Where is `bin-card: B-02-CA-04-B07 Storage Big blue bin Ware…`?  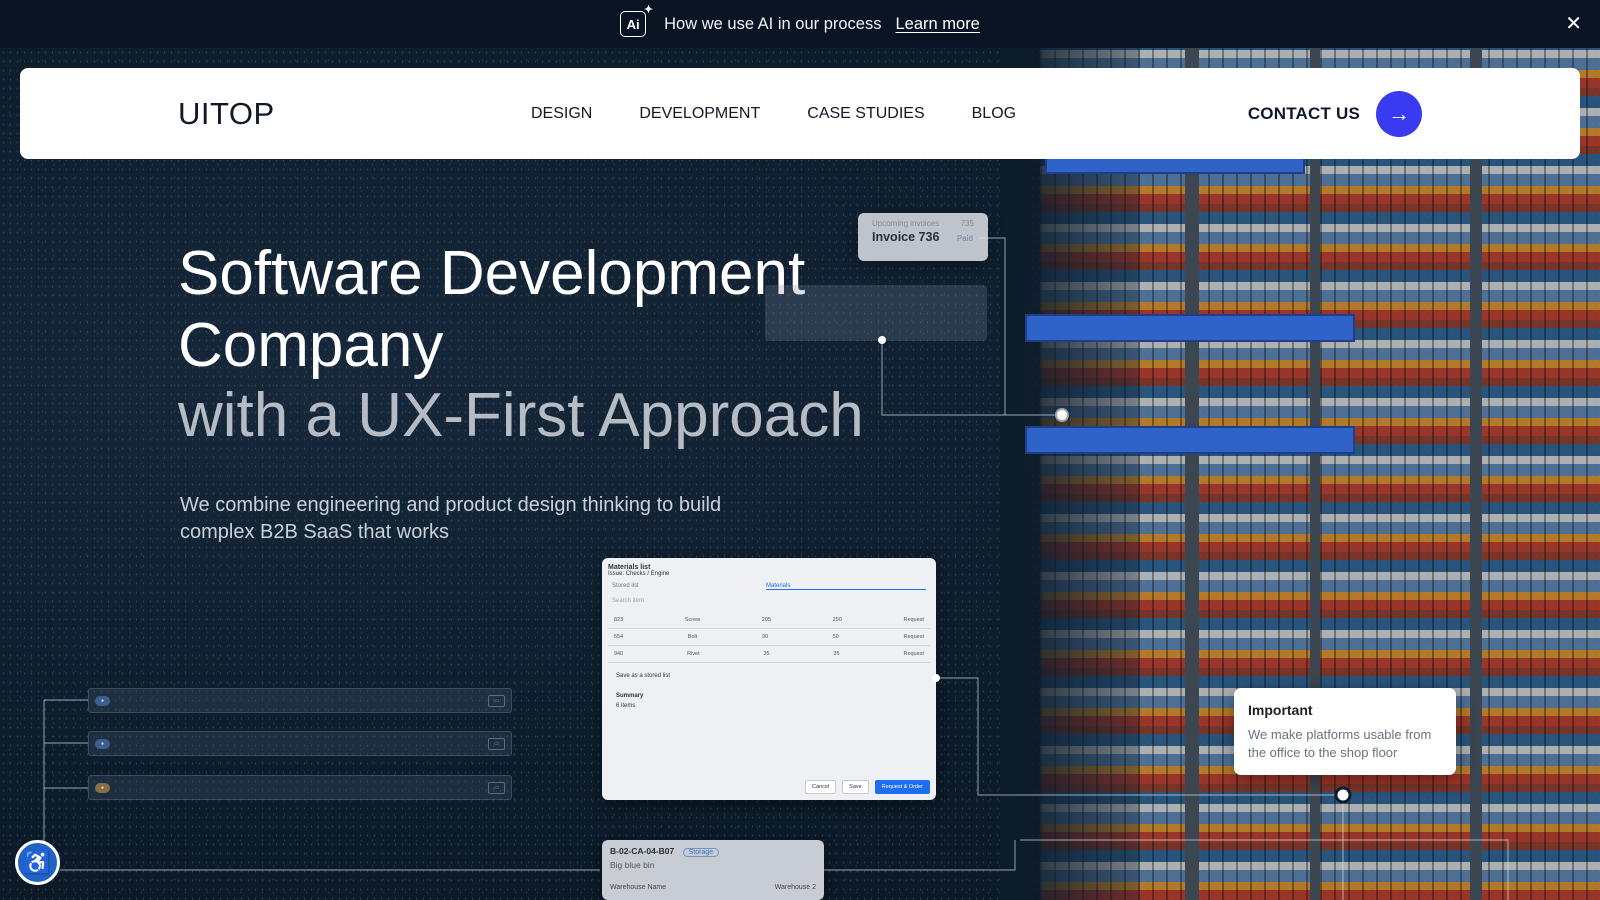
bin-card: B-02-CA-04-B07 Storage Big blue bin Ware… is located at coordinates (713, 870).